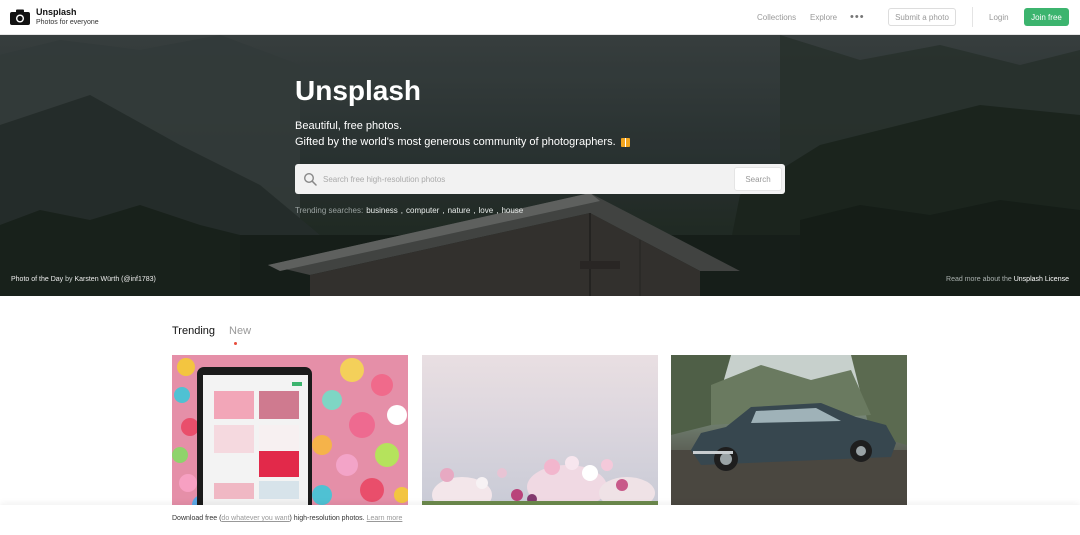 The width and height of the screenshot is (1080, 535). I want to click on gift-icon, so click(625, 142).